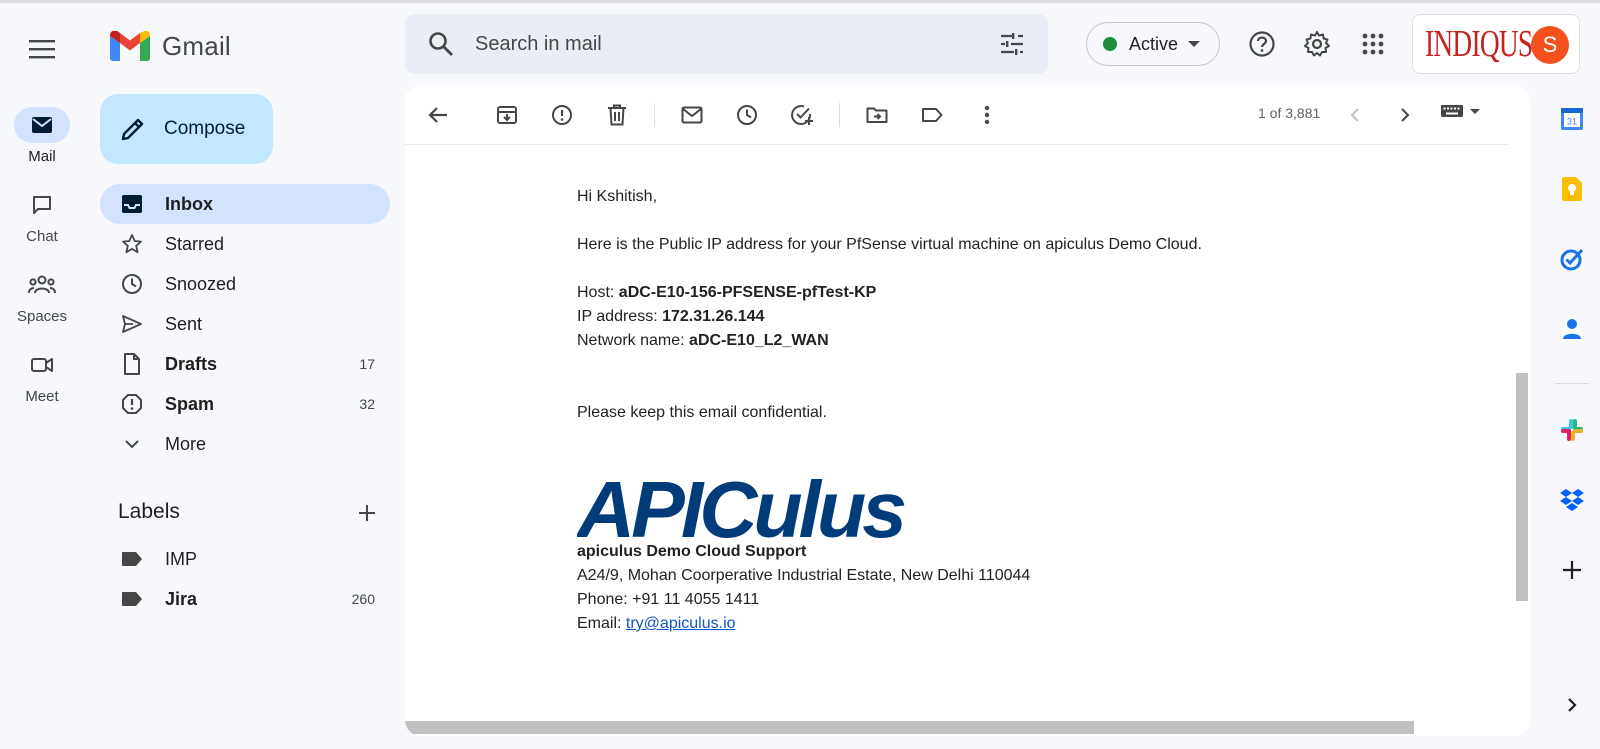  I want to click on more-vert-icon, so click(987, 115).